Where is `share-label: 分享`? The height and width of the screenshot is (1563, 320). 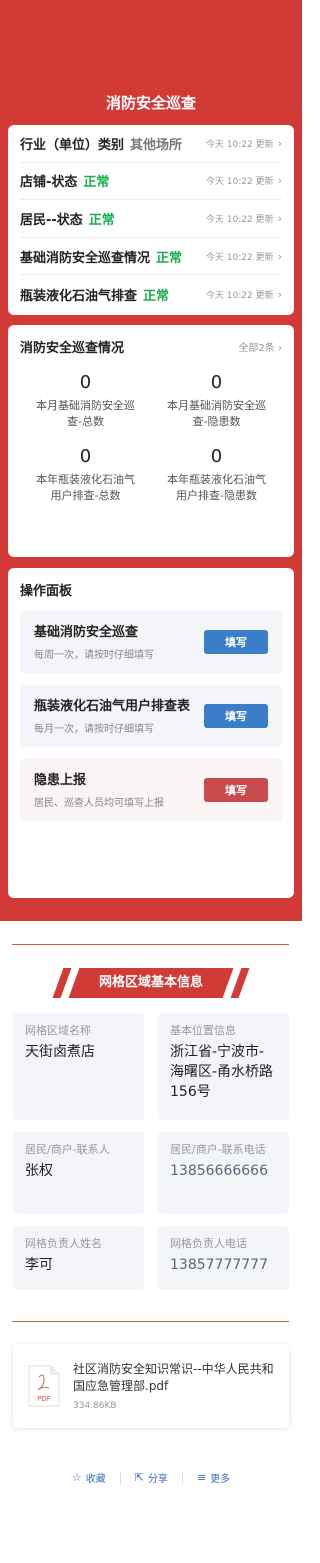 share-label: 分享 is located at coordinates (157, 1479).